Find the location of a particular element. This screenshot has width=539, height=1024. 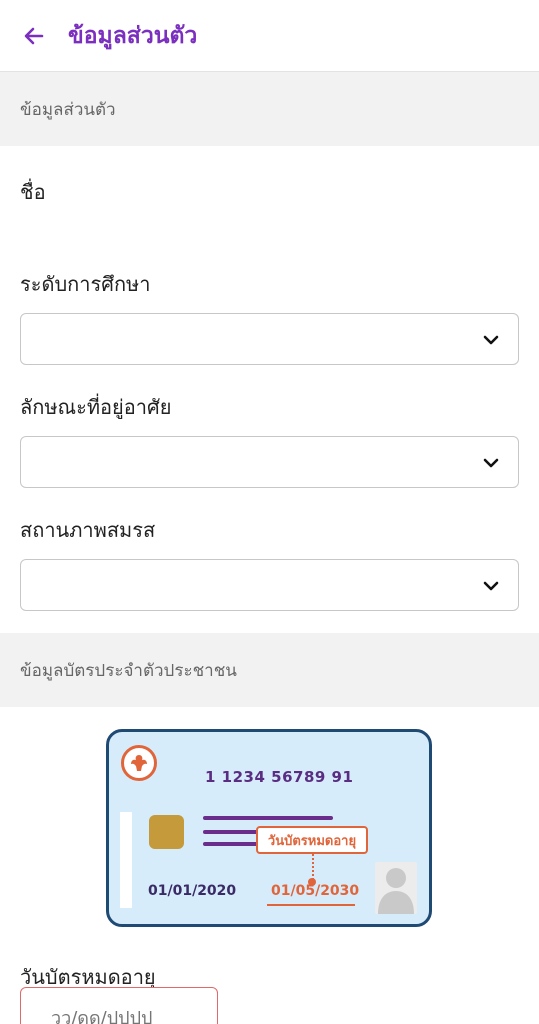

issue-date: 01/01/2020 is located at coordinates (192, 891).